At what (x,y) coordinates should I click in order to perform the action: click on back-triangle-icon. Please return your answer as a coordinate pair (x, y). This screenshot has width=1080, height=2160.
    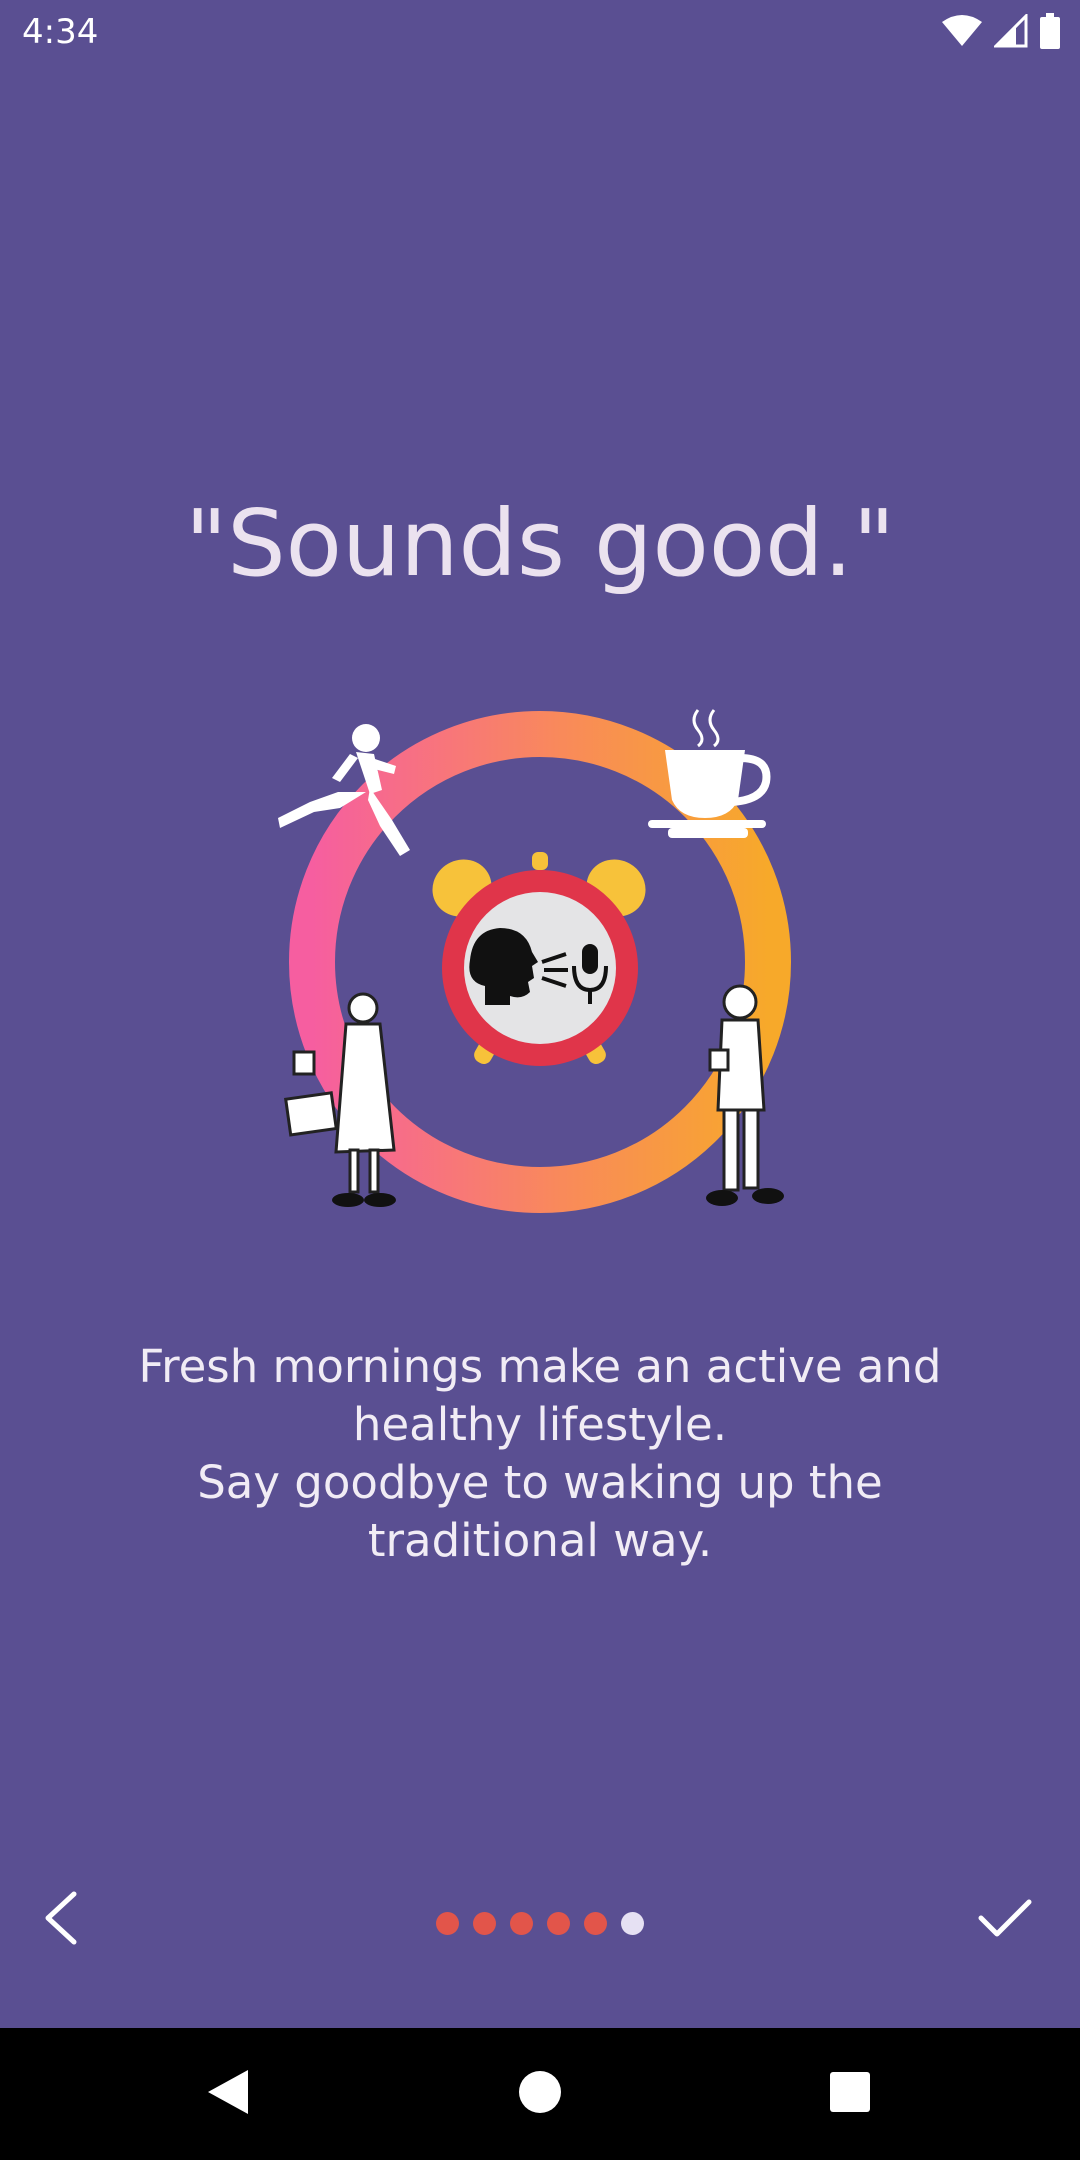
    Looking at the image, I should click on (228, 2094).